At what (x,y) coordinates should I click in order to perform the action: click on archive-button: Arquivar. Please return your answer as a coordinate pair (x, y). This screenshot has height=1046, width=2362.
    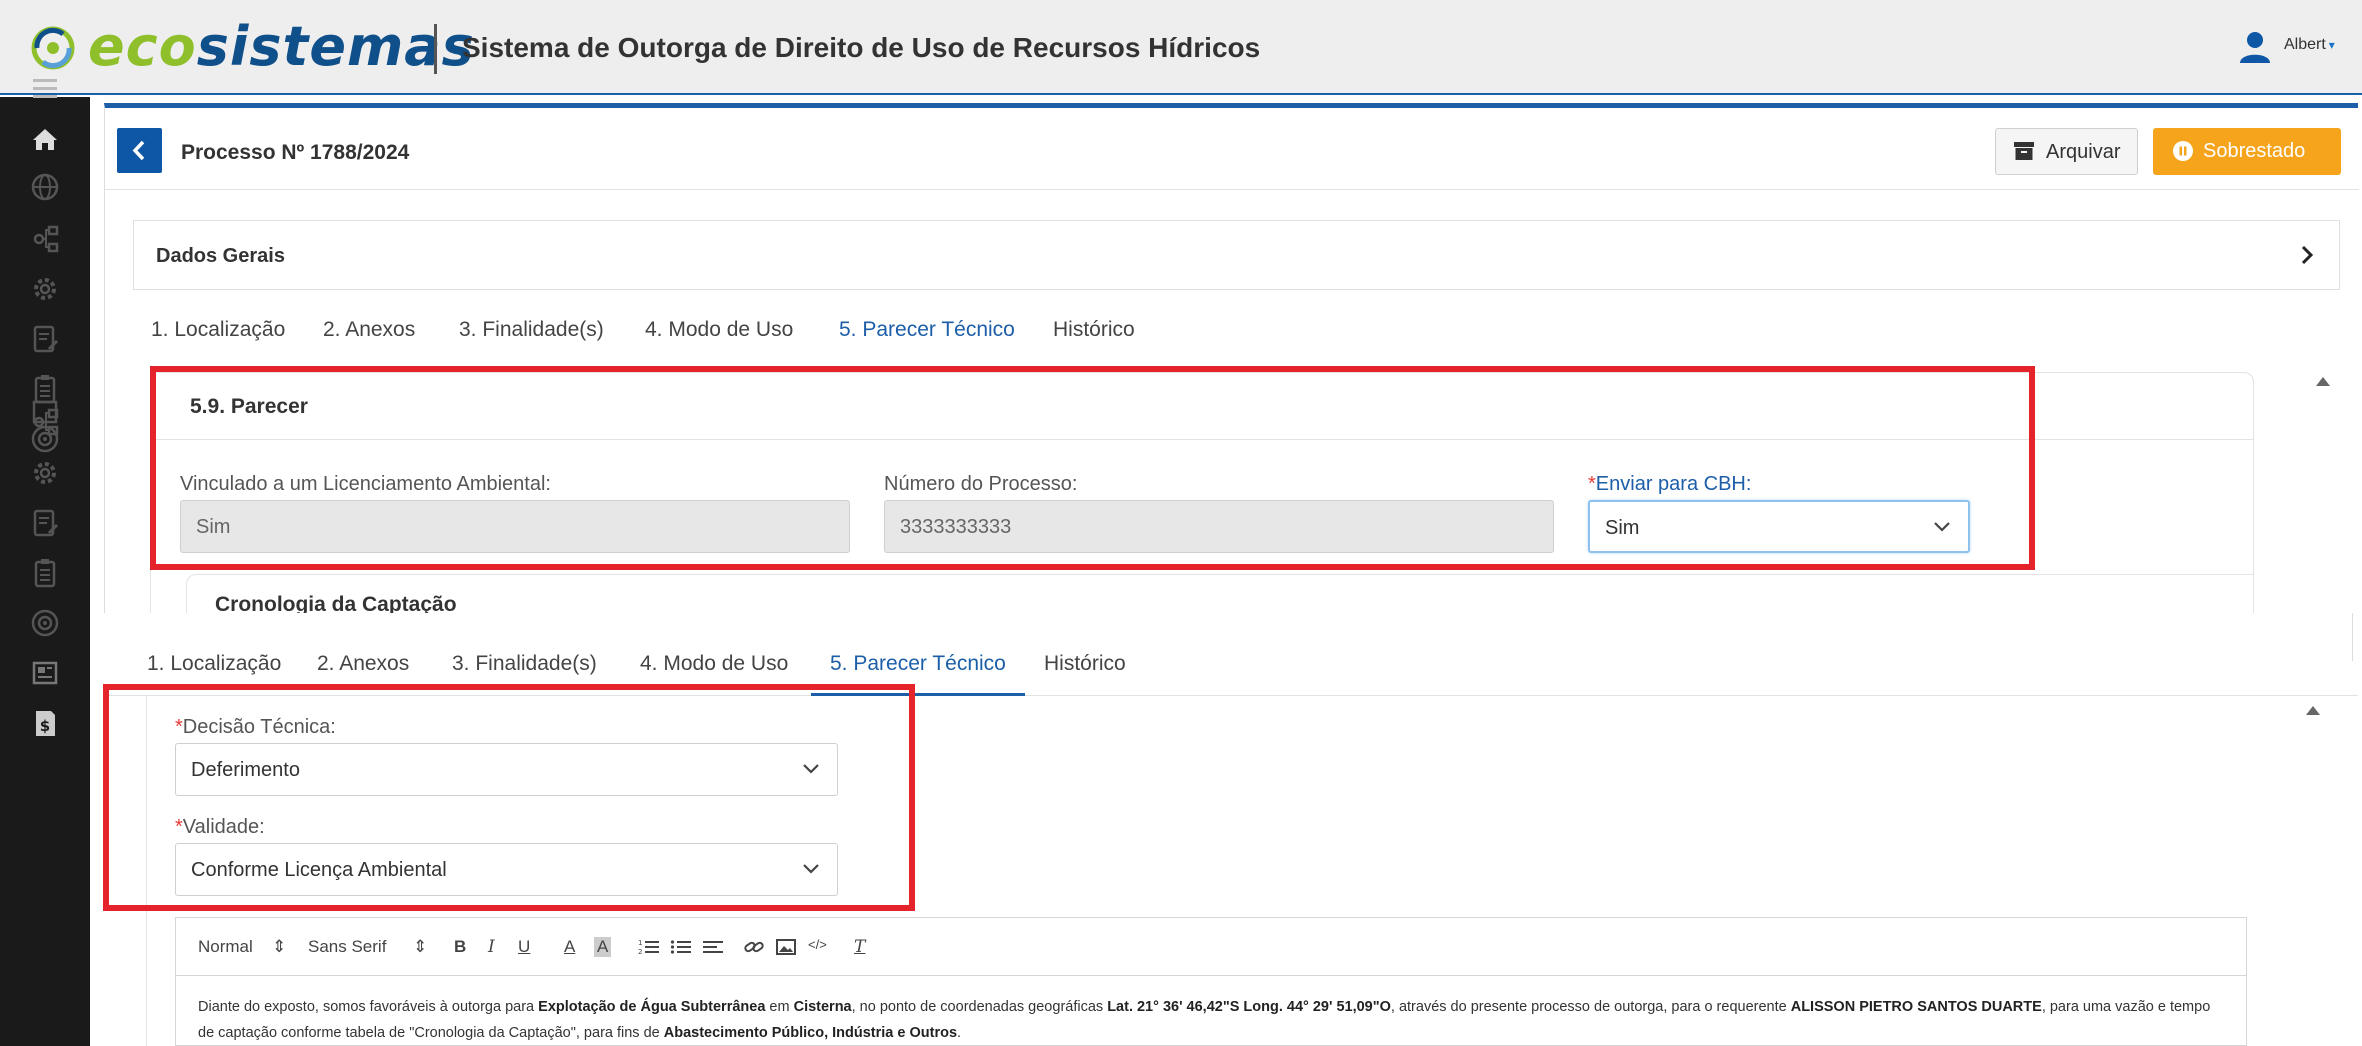
    Looking at the image, I should click on (2066, 151).